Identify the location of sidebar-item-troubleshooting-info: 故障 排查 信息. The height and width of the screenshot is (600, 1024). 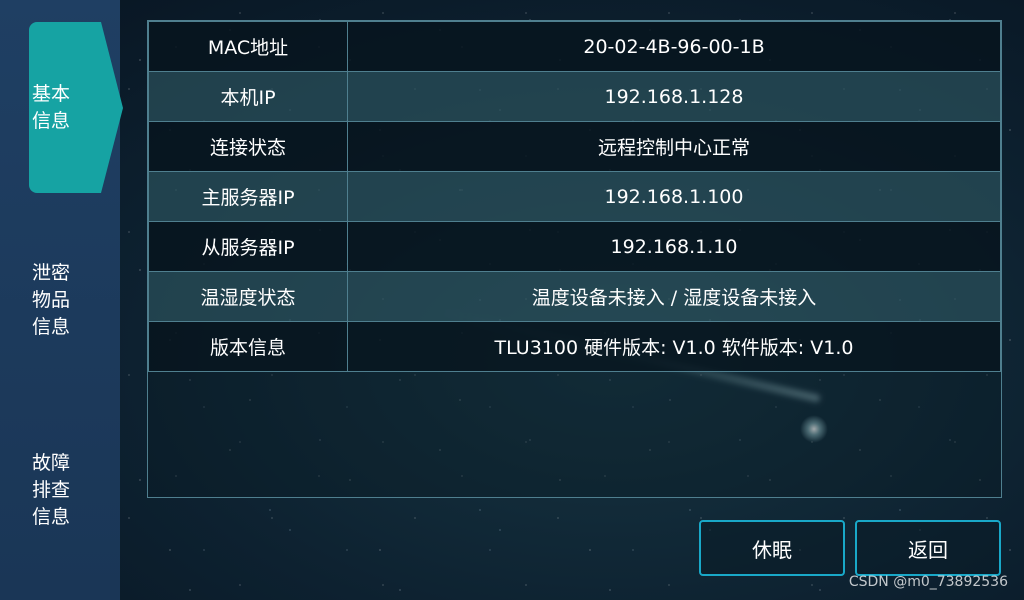
(65, 490).